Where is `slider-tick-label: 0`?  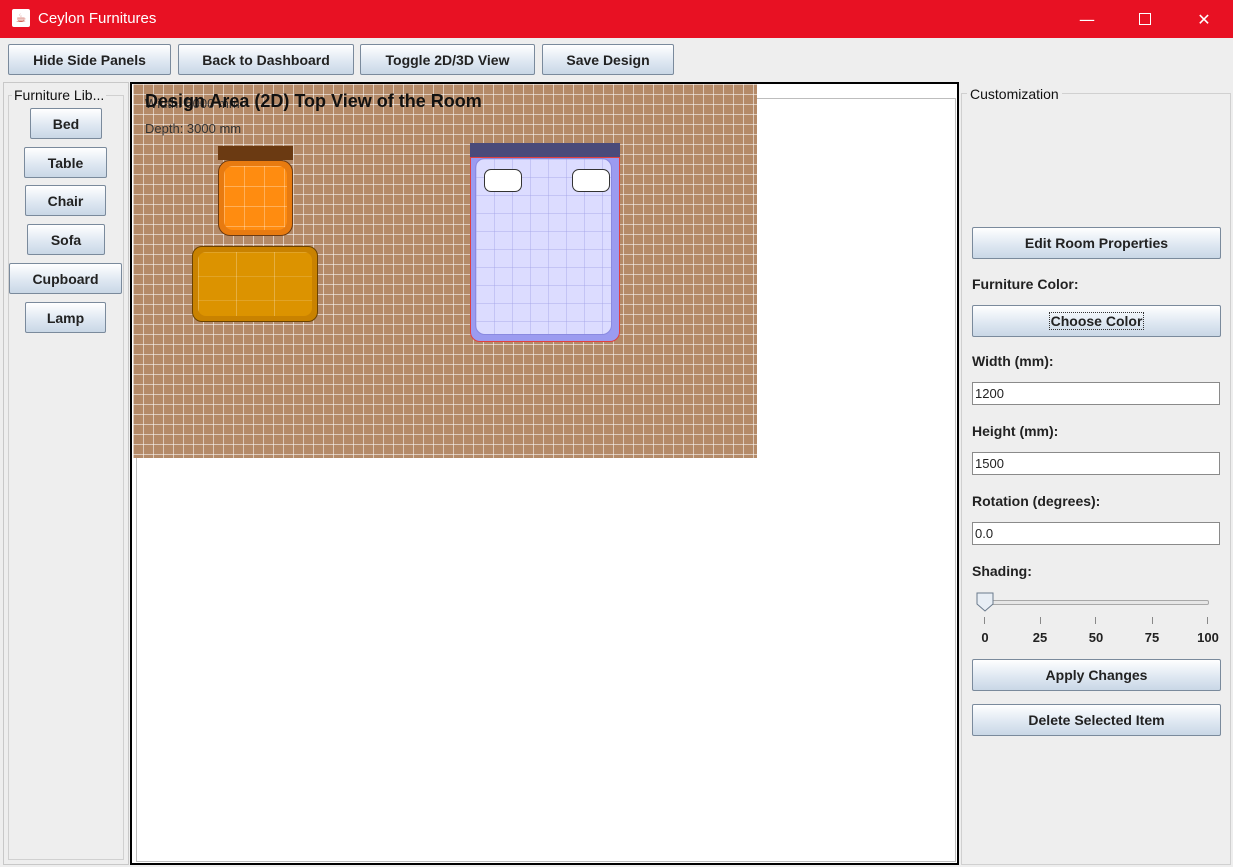
slider-tick-label: 0 is located at coordinates (985, 637).